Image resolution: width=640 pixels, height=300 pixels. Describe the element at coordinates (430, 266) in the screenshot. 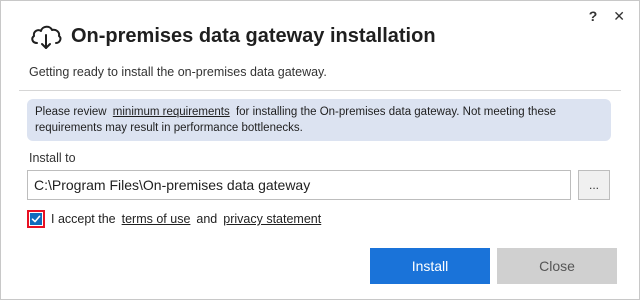

I see `install-button: Install` at that location.